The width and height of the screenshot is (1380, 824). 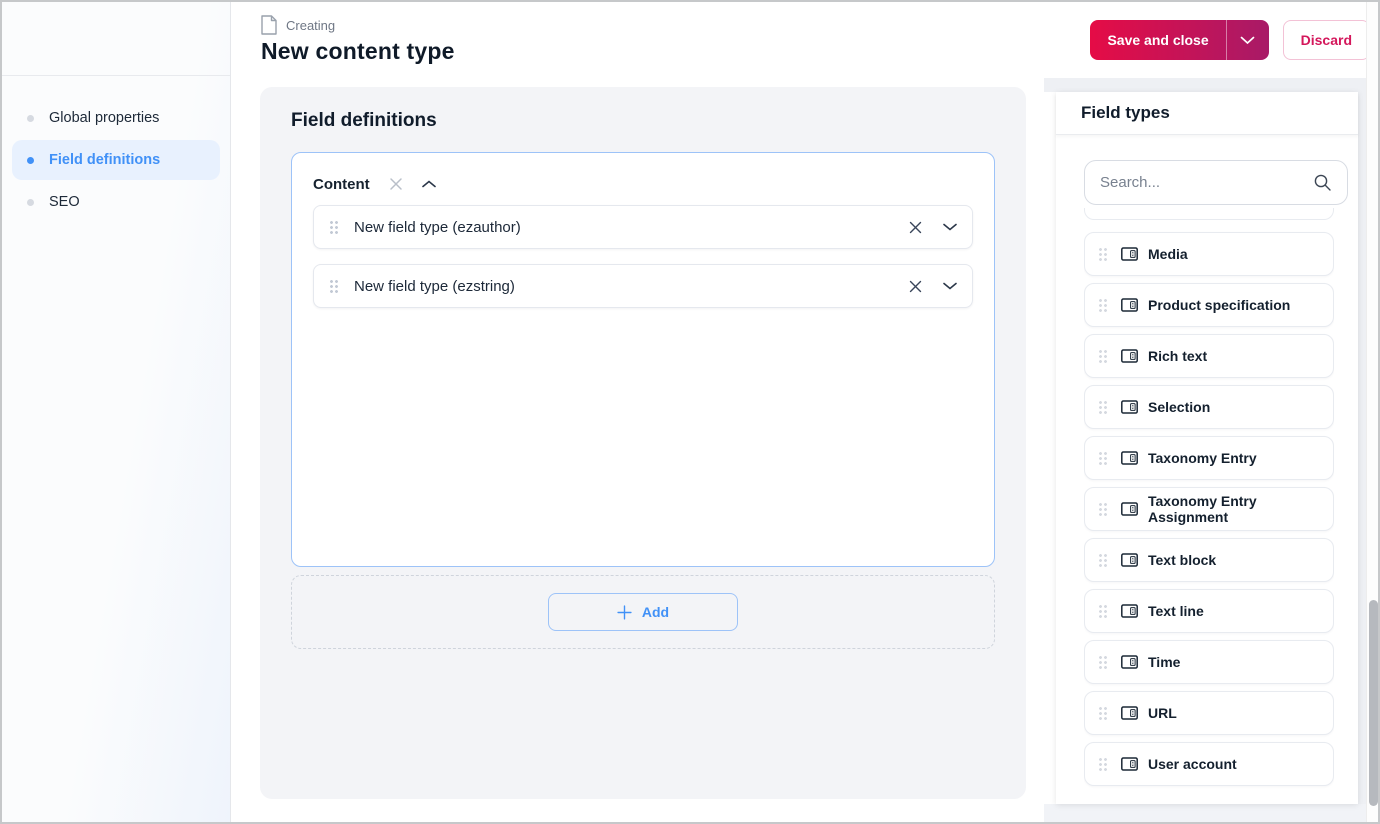 I want to click on field-type-label: User account, so click(x=1192, y=764).